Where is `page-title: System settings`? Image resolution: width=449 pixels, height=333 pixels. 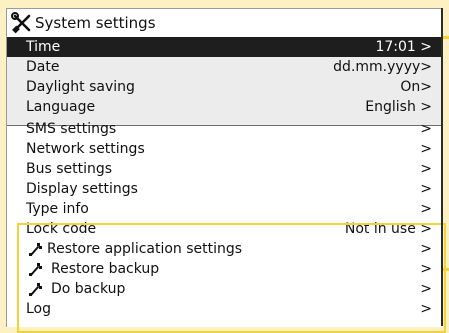 page-title: System settings is located at coordinates (95, 23).